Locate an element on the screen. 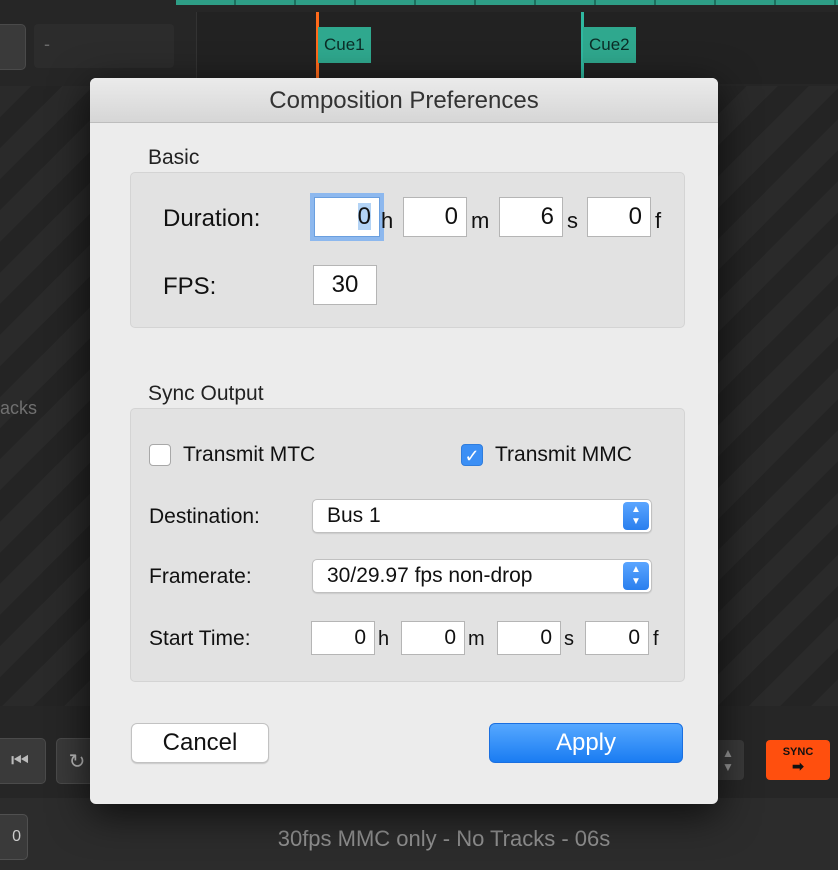 The image size is (838, 870). arrow-right-icon: ➡ is located at coordinates (798, 766).